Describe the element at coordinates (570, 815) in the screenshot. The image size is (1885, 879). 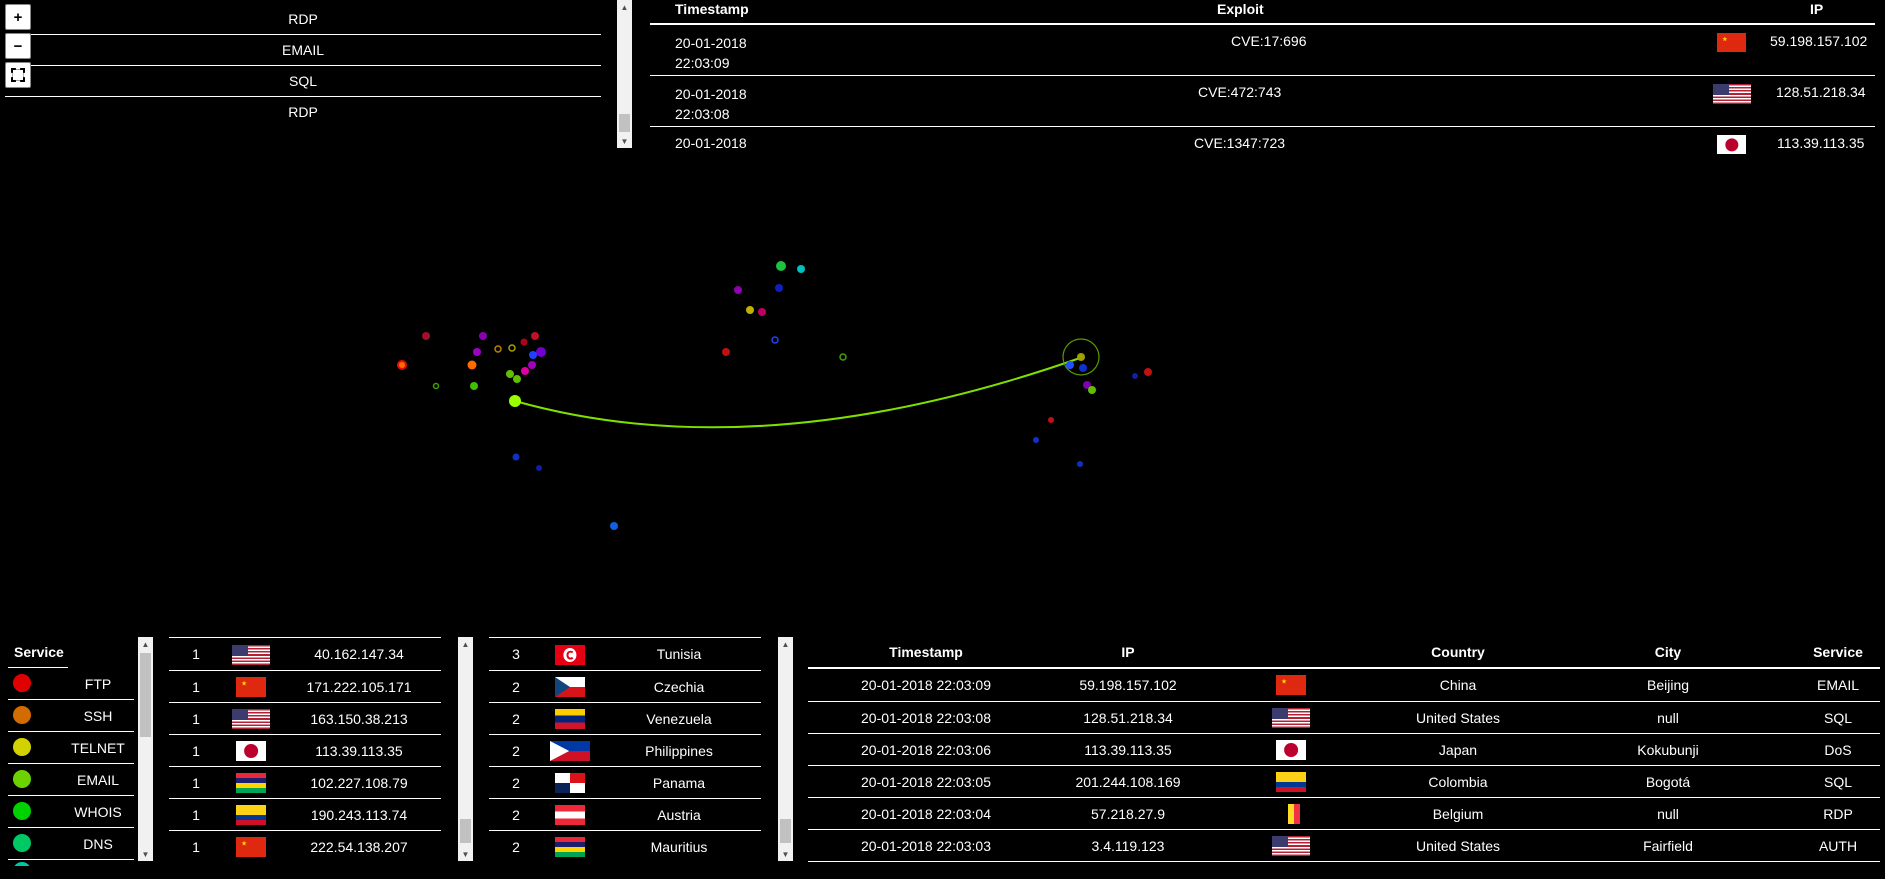
I see `austria-flag-icon` at that location.